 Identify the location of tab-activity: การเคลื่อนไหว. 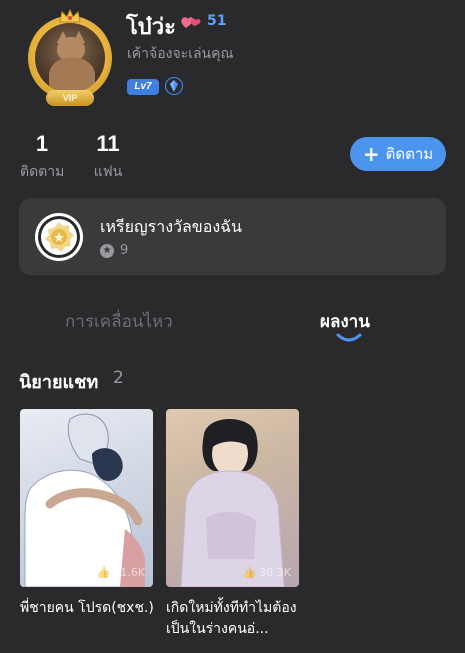
(119, 321).